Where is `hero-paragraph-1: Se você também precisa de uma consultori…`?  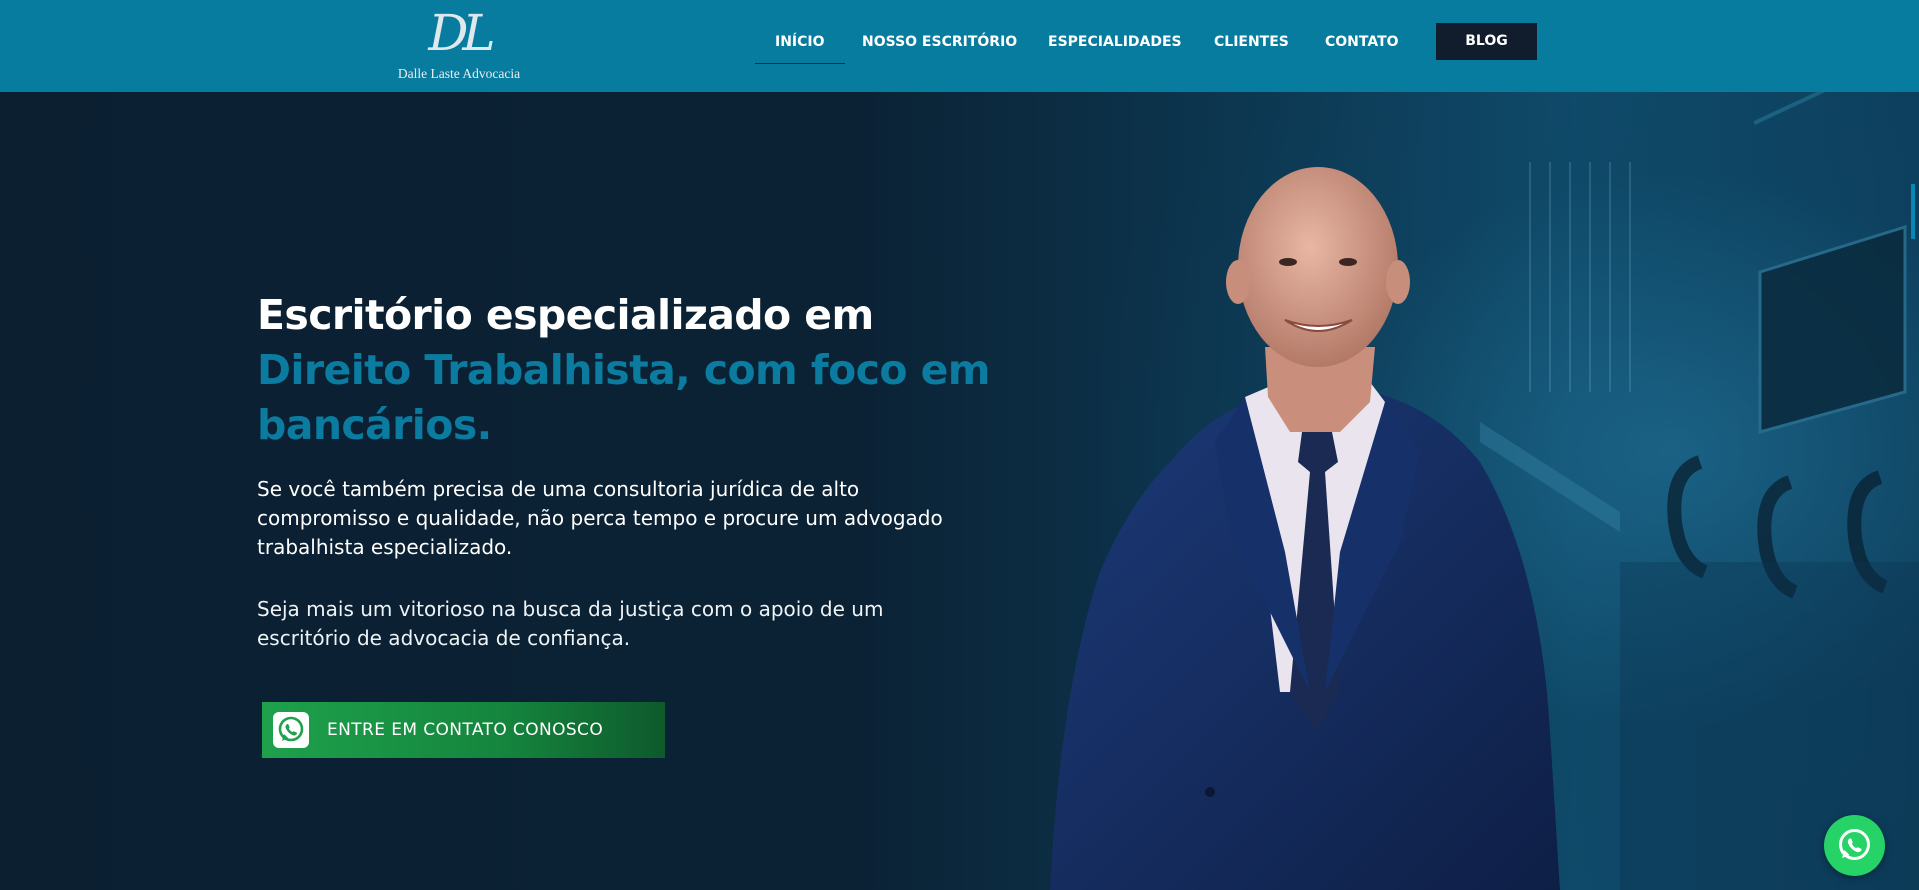
hero-paragraph-1: Se você também precisa de uma consultori… is located at coordinates (600, 518).